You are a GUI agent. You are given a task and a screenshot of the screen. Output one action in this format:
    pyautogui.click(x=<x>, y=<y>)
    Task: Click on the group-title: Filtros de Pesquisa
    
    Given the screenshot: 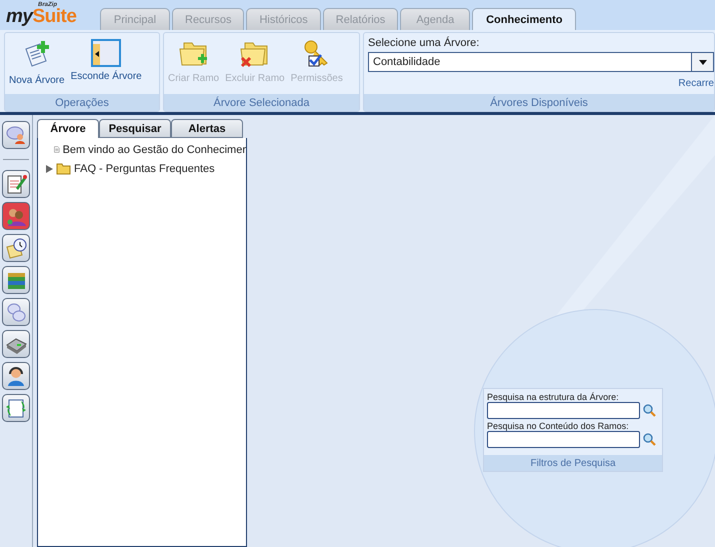 What is the action you would take?
    pyautogui.click(x=573, y=463)
    